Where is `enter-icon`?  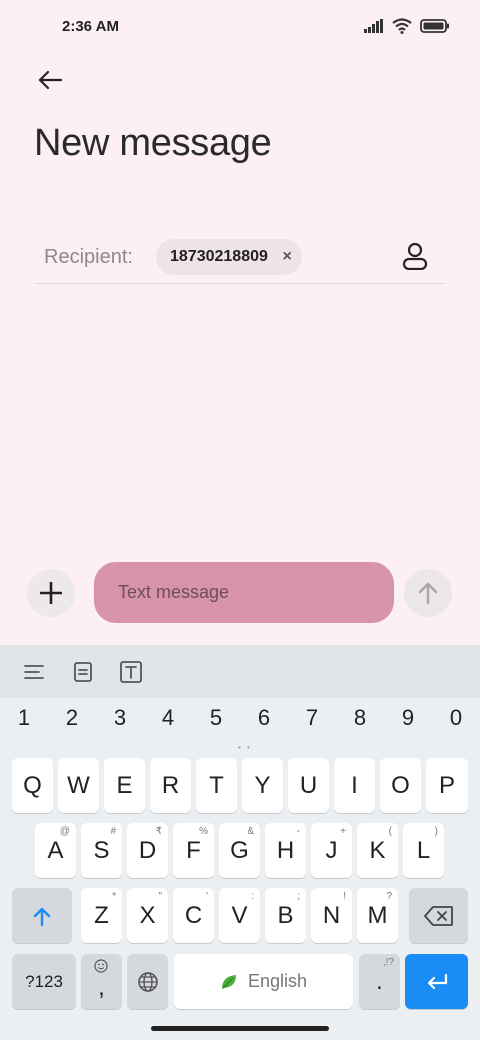 enter-icon is located at coordinates (437, 981).